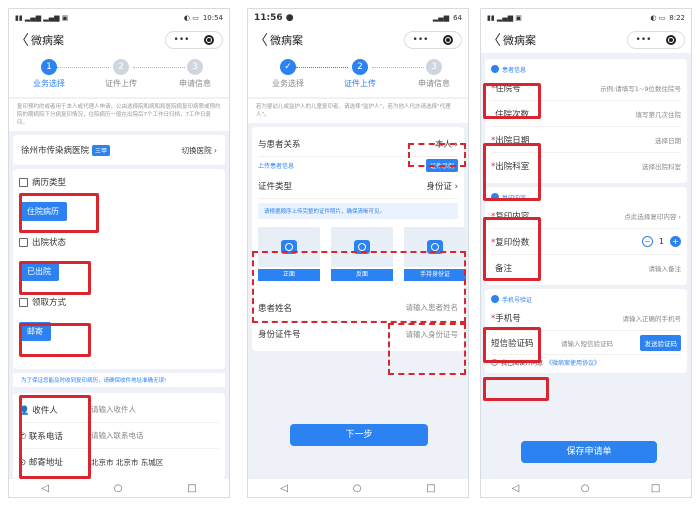  I want to click on status-bar: ▮▮ ▂▄▆ ▣ ◐ ▭ 8:22, so click(586, 18).